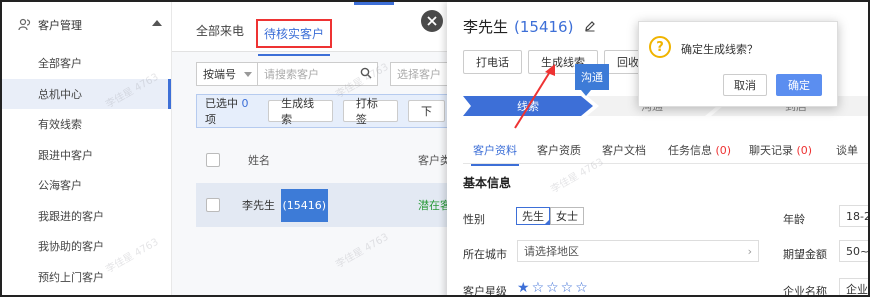  Describe the element at coordinates (210, 119) in the screenshot. I see `selected-suffix: 项` at that location.